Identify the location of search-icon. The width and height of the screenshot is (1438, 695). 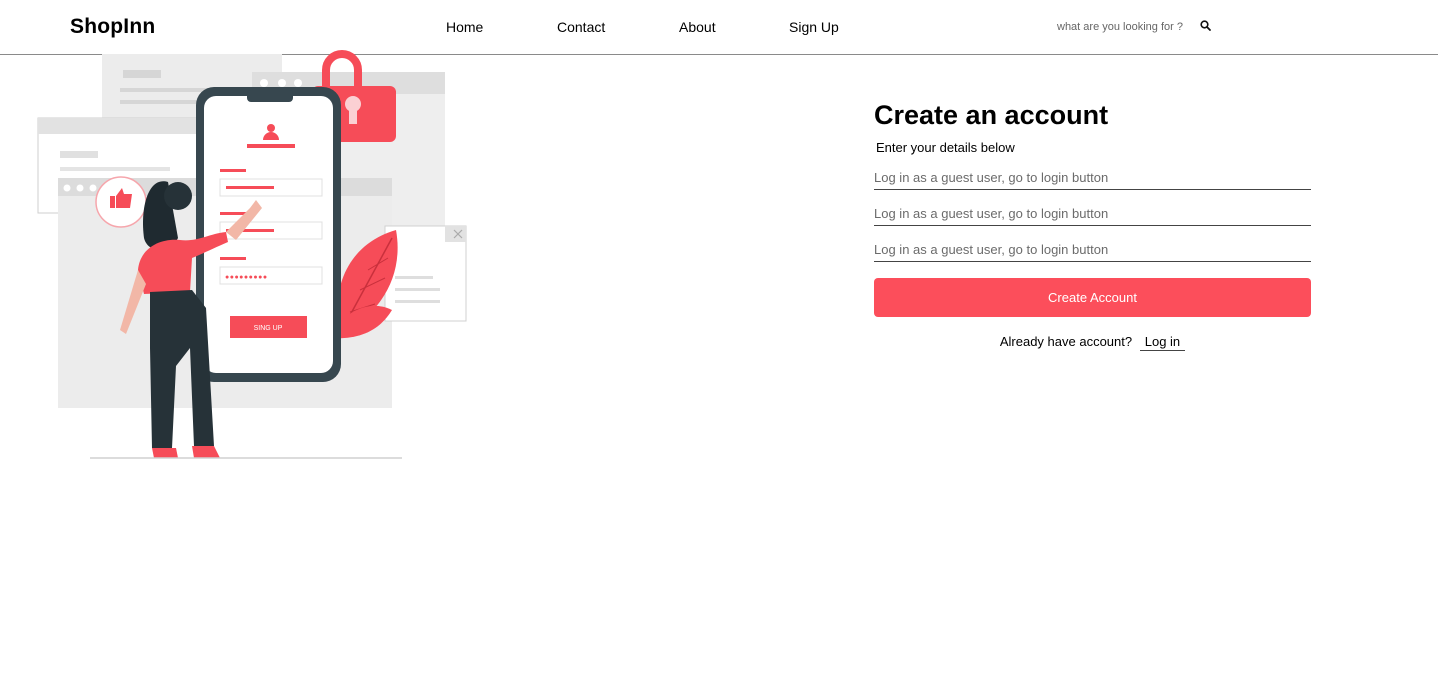
(1206, 26).